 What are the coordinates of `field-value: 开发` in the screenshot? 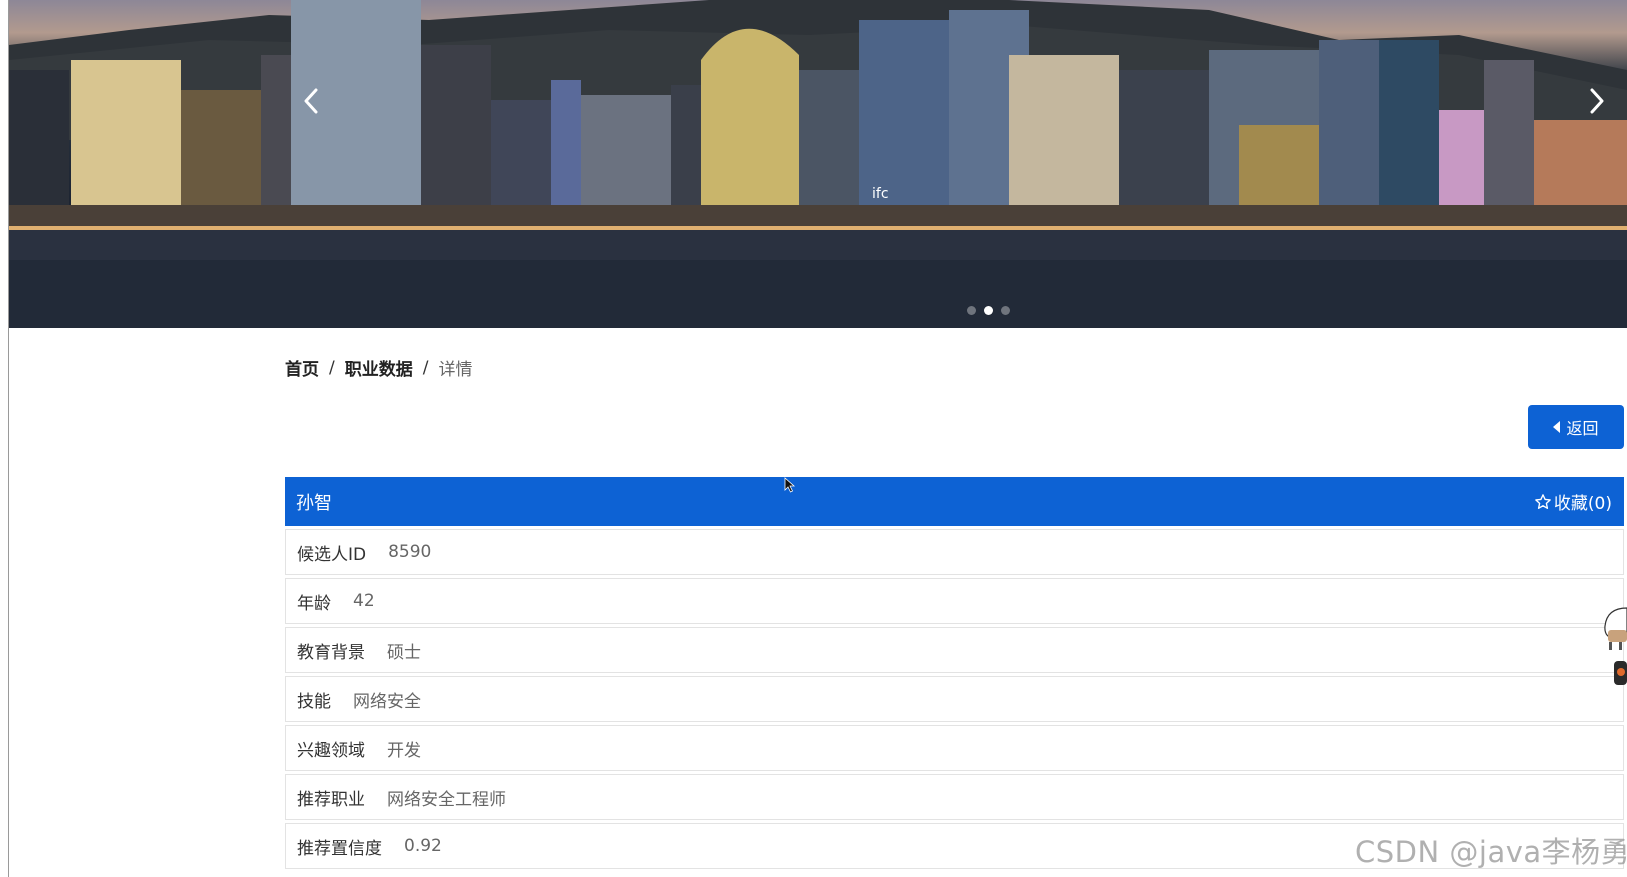 It's located at (404, 750).